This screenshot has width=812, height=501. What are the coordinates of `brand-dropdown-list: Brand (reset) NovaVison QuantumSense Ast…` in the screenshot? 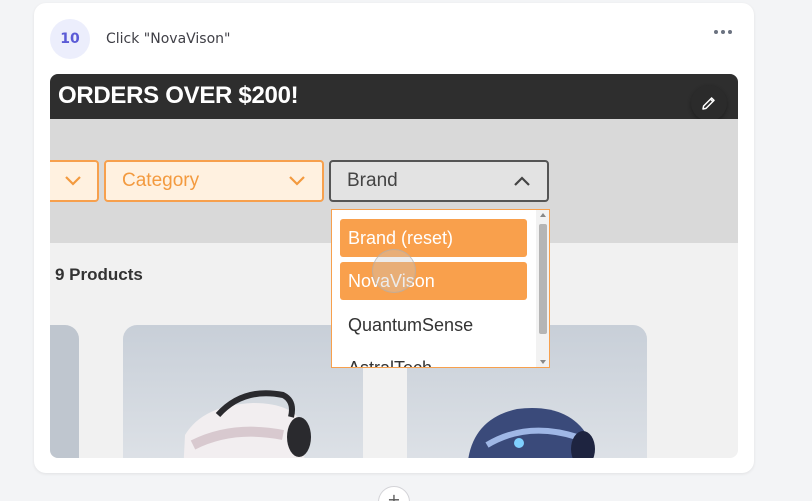 It's located at (440, 288).